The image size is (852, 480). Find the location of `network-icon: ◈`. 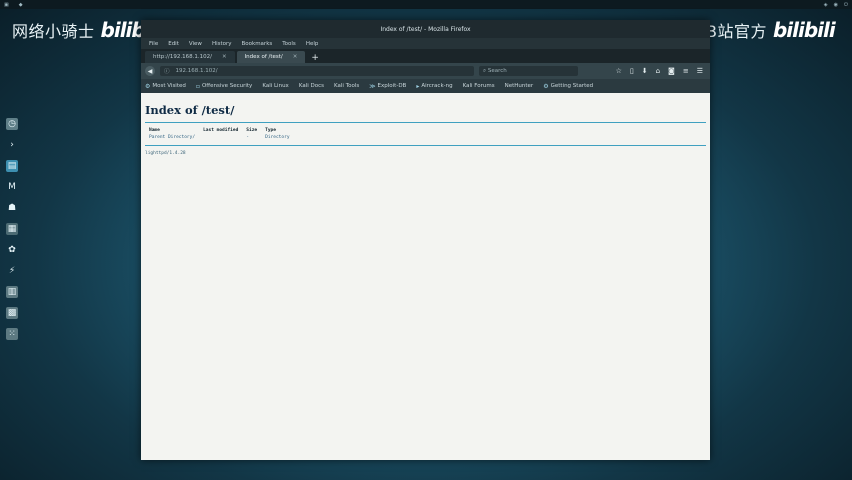

network-icon: ◈ is located at coordinates (826, 5).